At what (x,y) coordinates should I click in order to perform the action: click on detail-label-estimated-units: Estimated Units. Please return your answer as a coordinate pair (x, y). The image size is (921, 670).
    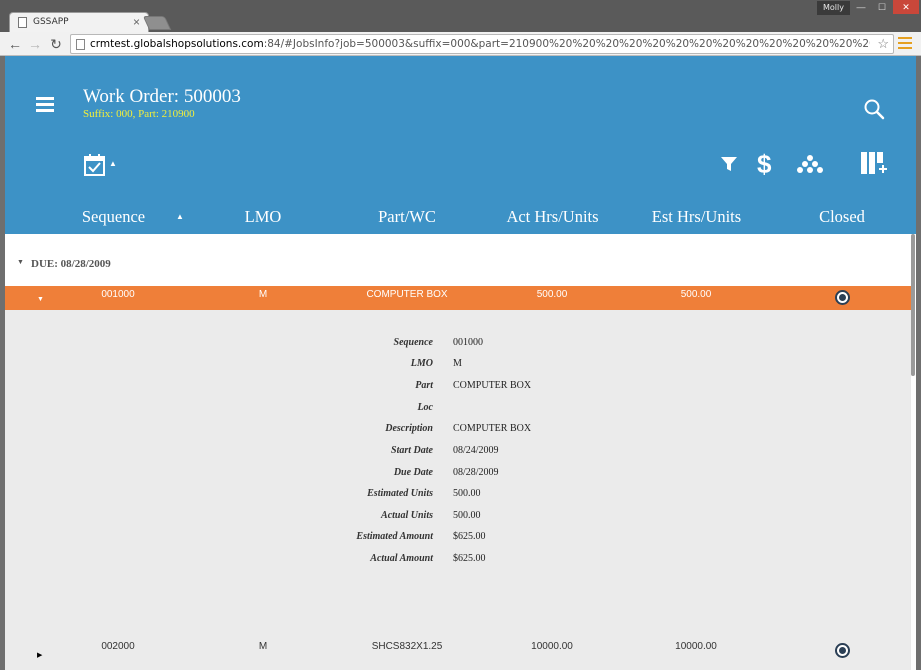
    Looking at the image, I should click on (400, 493).